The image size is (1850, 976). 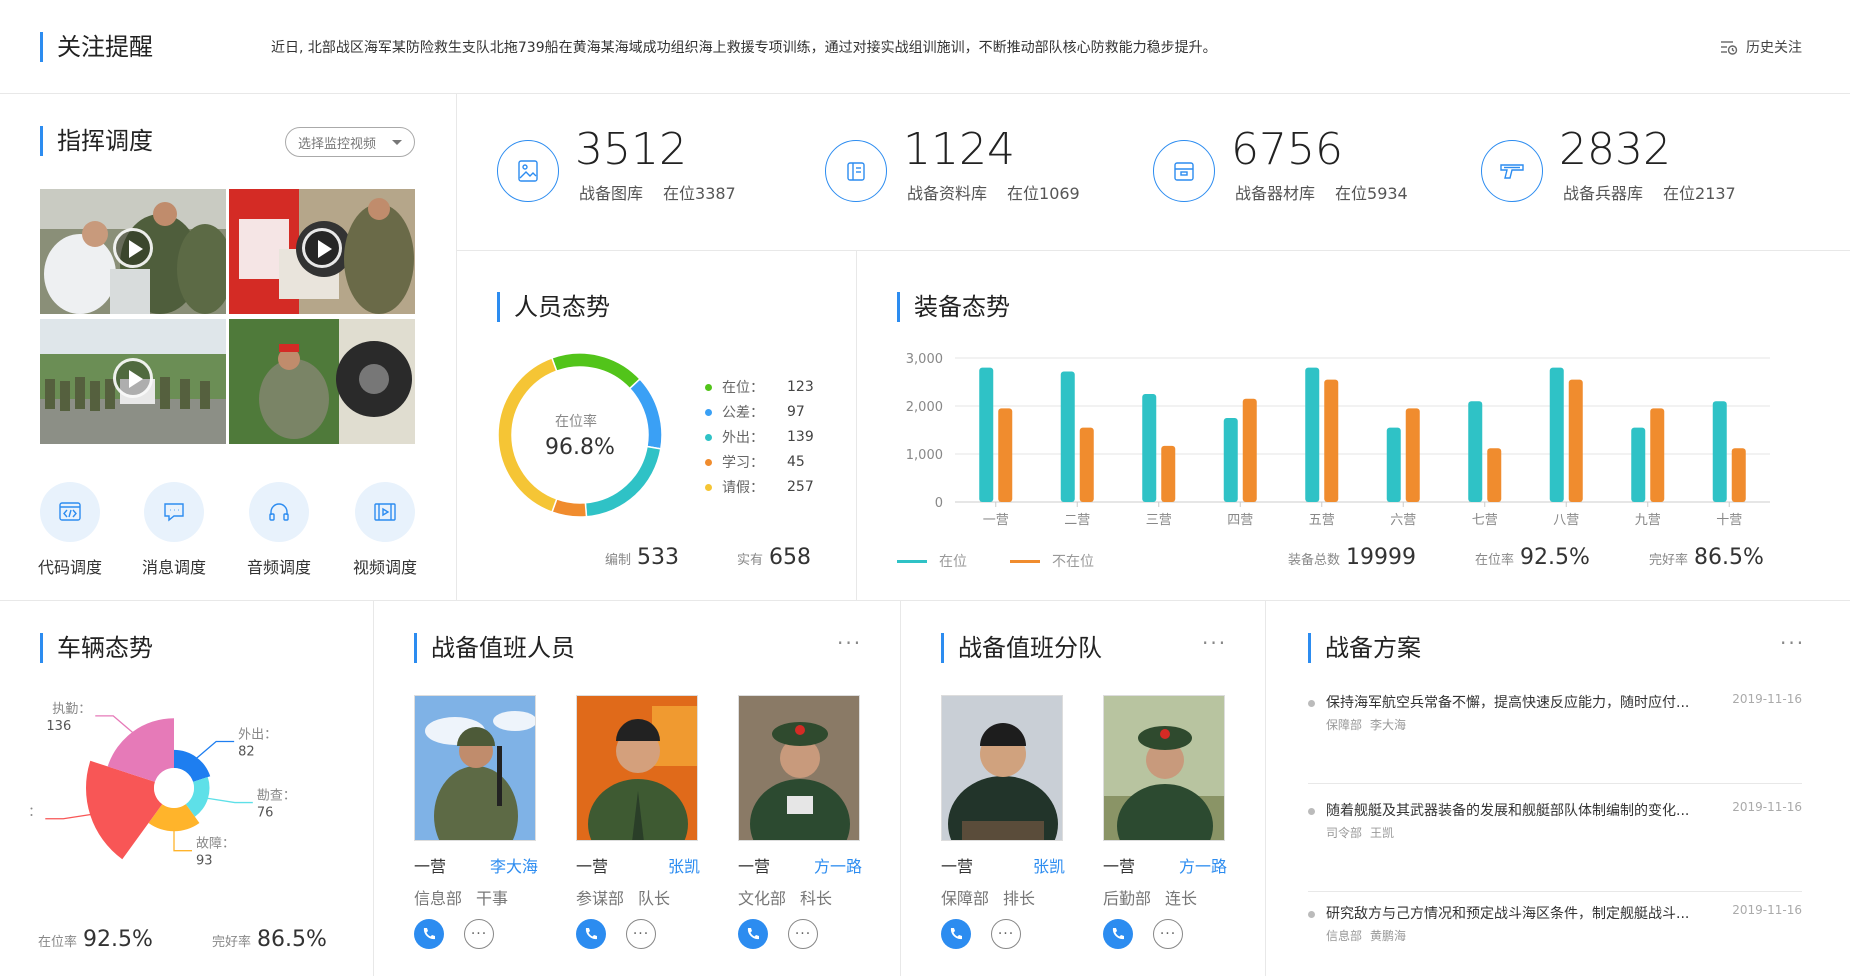 I want to click on equipment-good: 完好率 86.5%, so click(x=1706, y=557).